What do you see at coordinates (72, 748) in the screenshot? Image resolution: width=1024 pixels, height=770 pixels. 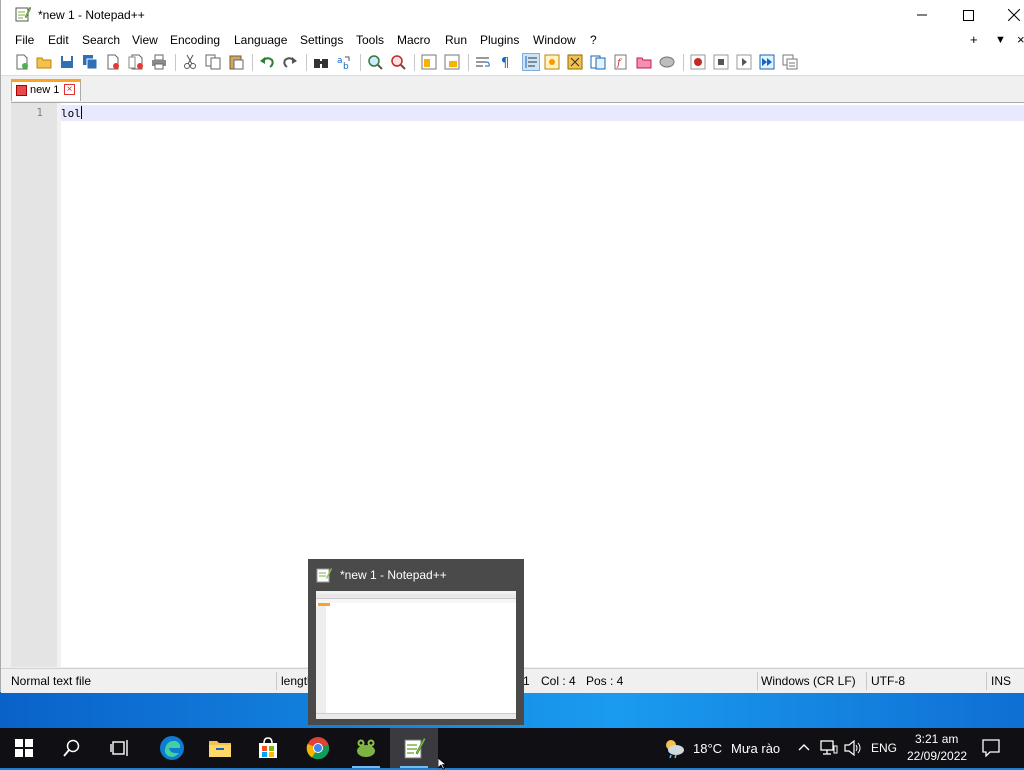 I see `search-button` at bounding box center [72, 748].